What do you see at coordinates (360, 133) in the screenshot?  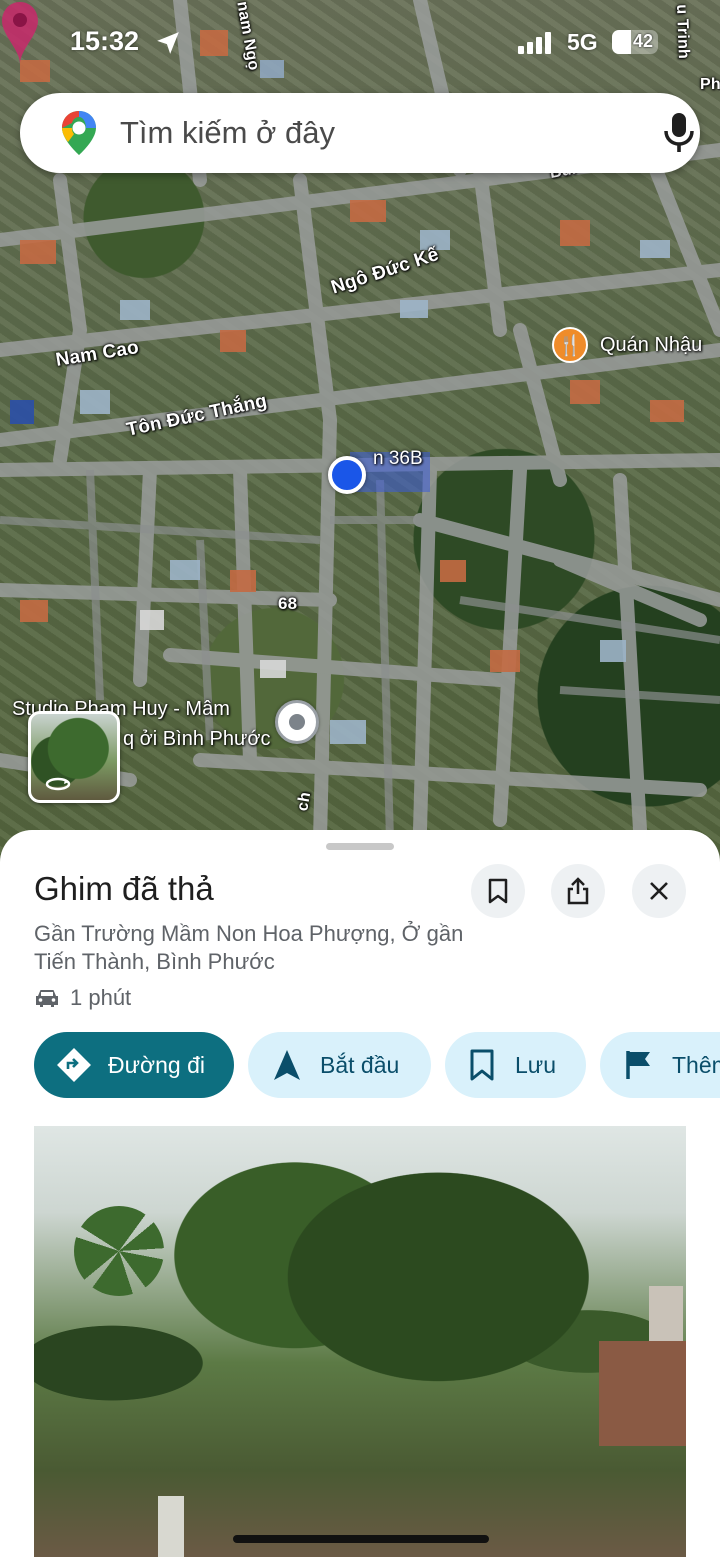 I see `search-bar: Tìm kiếm ở đây` at bounding box center [360, 133].